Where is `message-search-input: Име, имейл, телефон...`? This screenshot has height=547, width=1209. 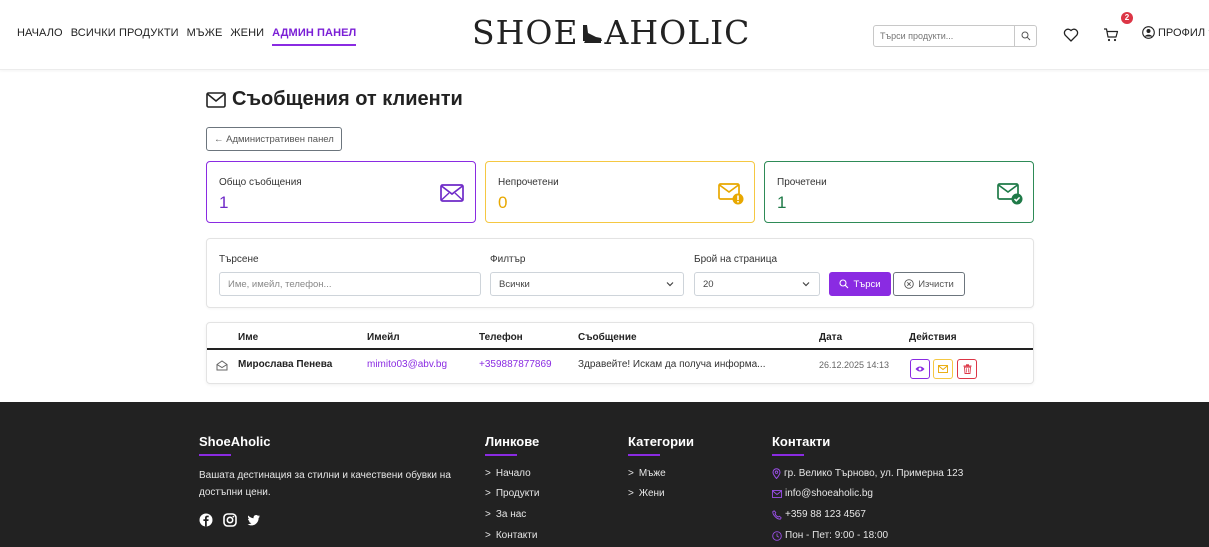
message-search-input: Име, имейл, телефон... is located at coordinates (350, 284).